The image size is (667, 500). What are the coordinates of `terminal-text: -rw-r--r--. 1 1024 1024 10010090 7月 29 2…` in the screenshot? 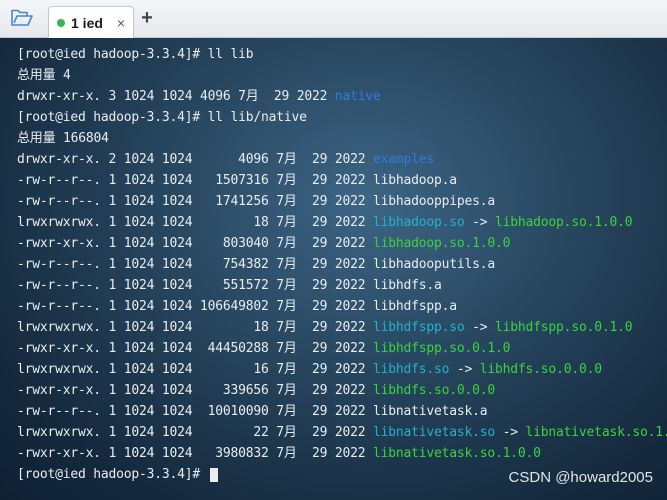 It's located at (252, 411).